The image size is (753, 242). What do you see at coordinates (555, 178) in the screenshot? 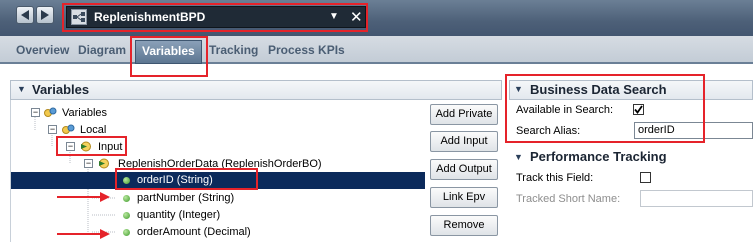
I see `track-this-field-label: Track this Field:` at bounding box center [555, 178].